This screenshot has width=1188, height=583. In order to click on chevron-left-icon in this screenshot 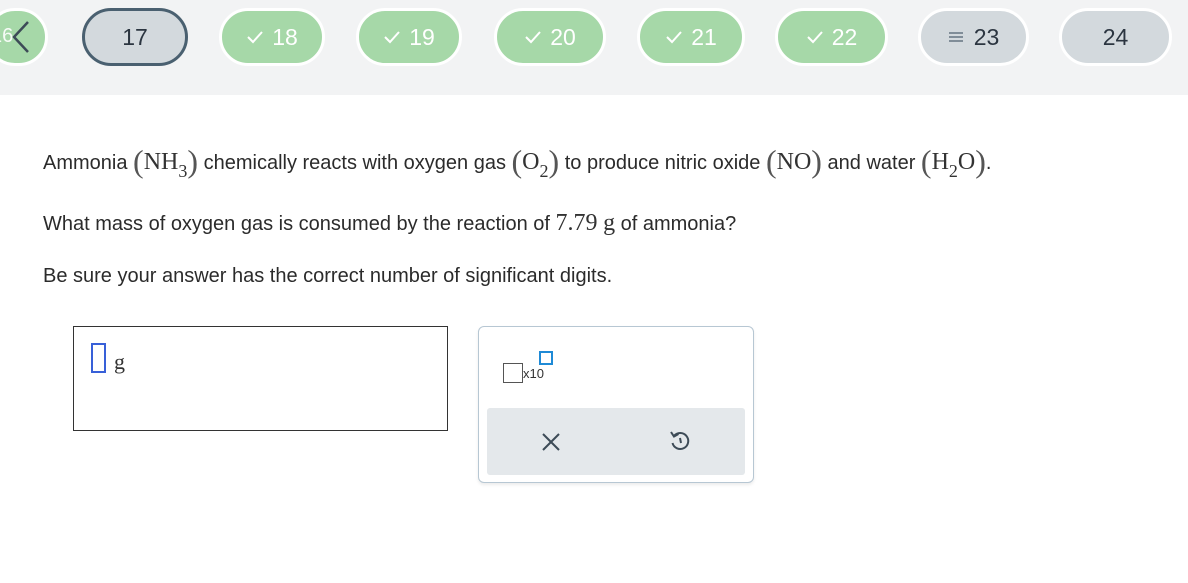, I will do `click(20, 37)`.